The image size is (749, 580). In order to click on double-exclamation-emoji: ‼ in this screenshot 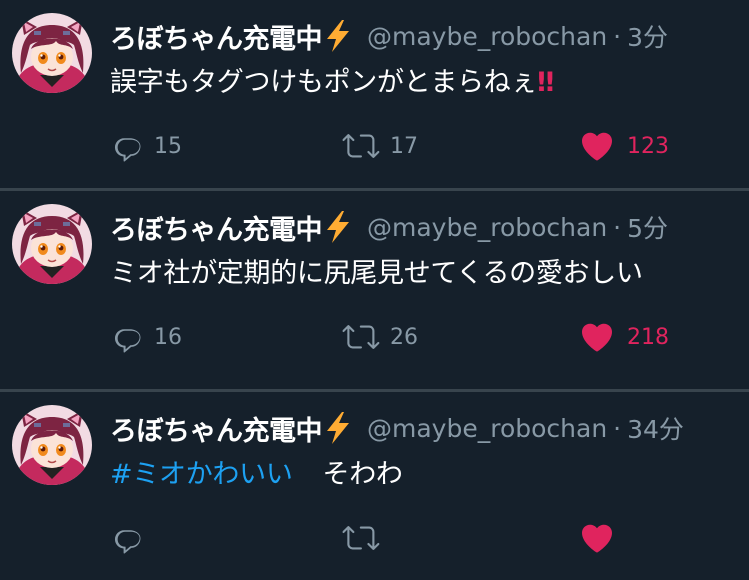, I will do `click(545, 82)`.